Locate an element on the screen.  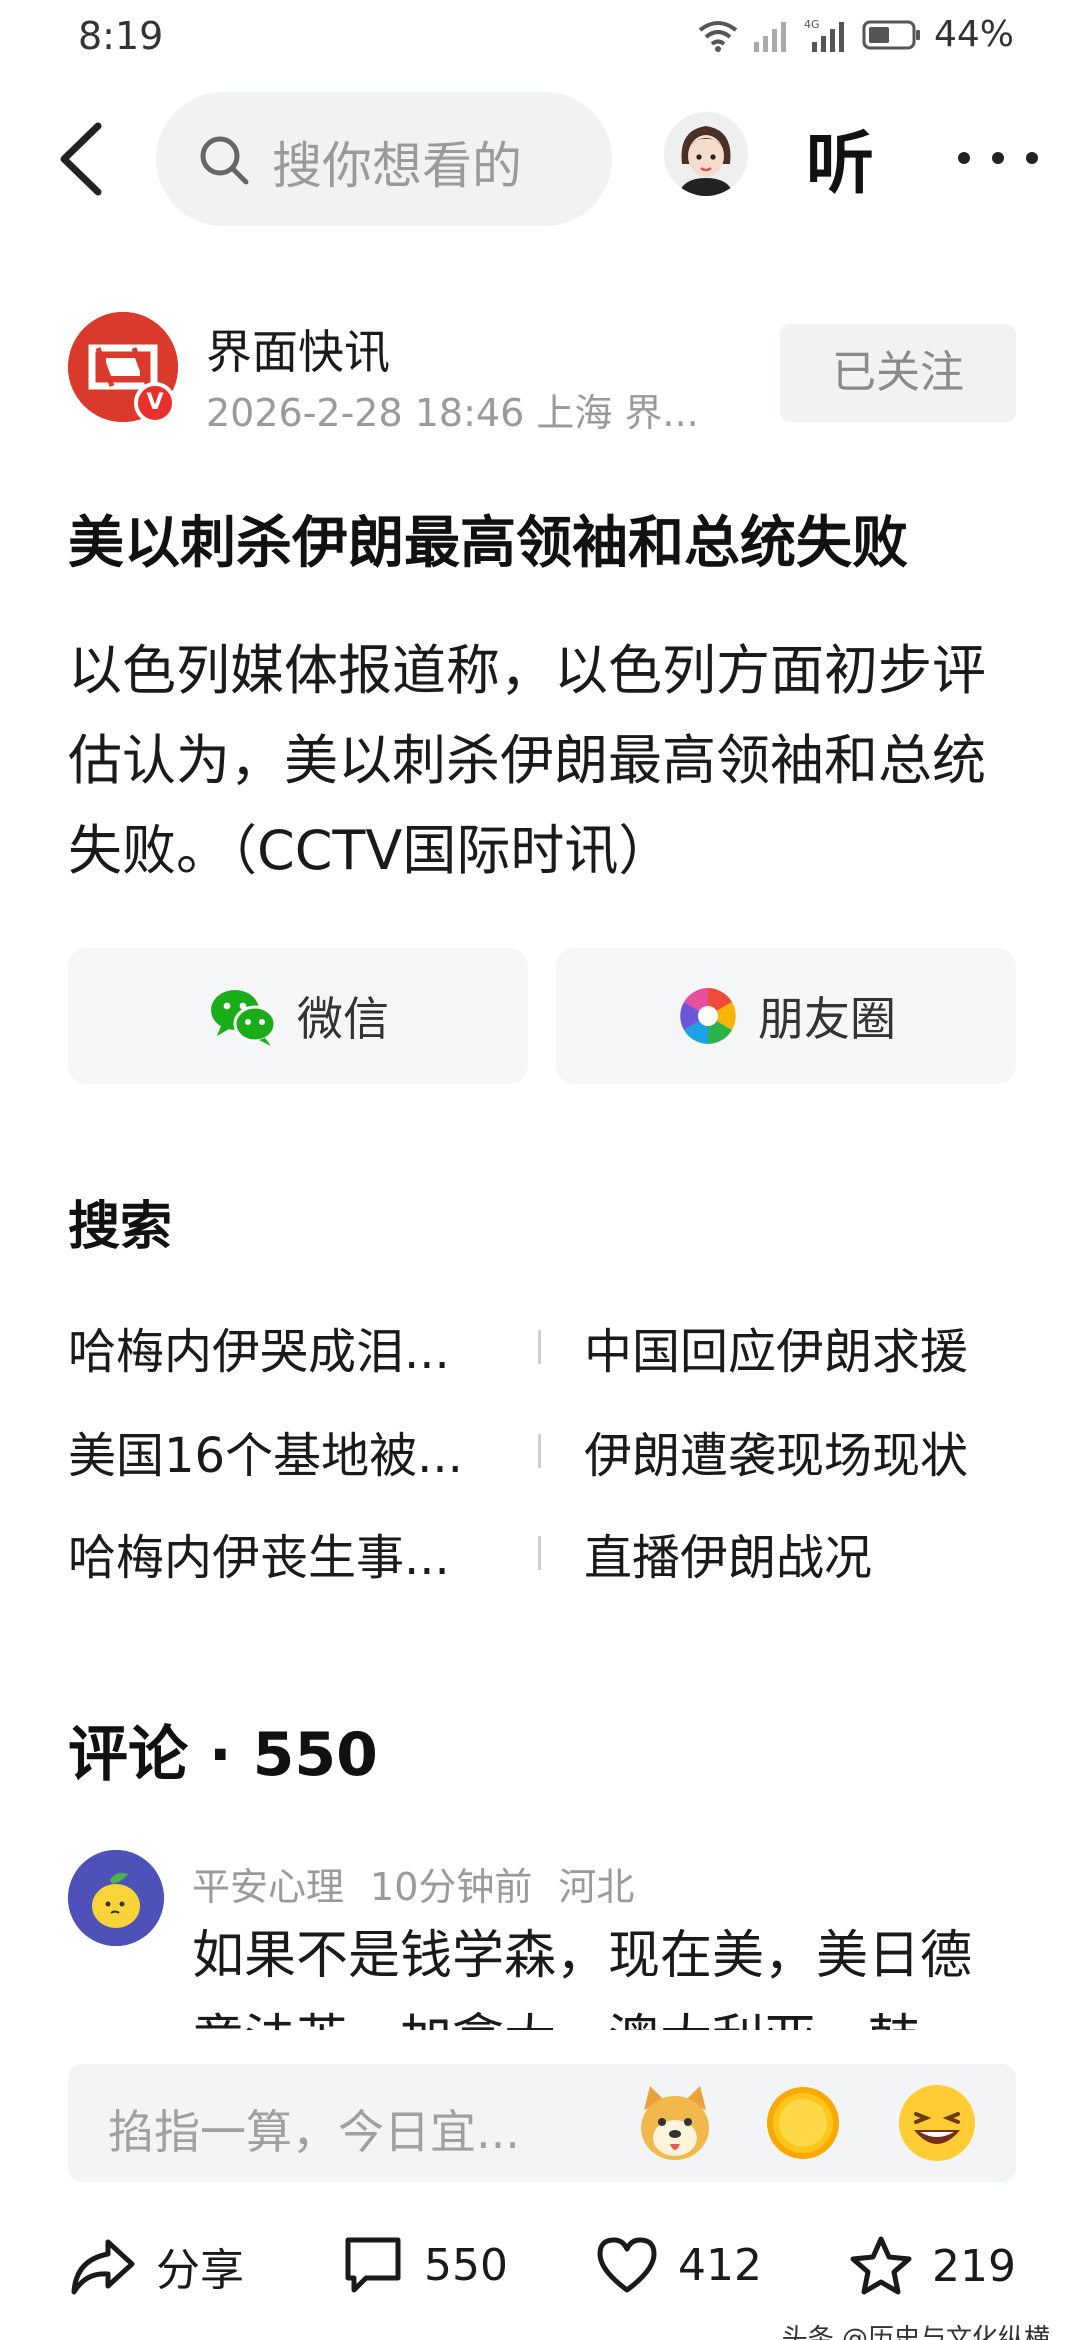
listen-button: 听 is located at coordinates (840, 157).